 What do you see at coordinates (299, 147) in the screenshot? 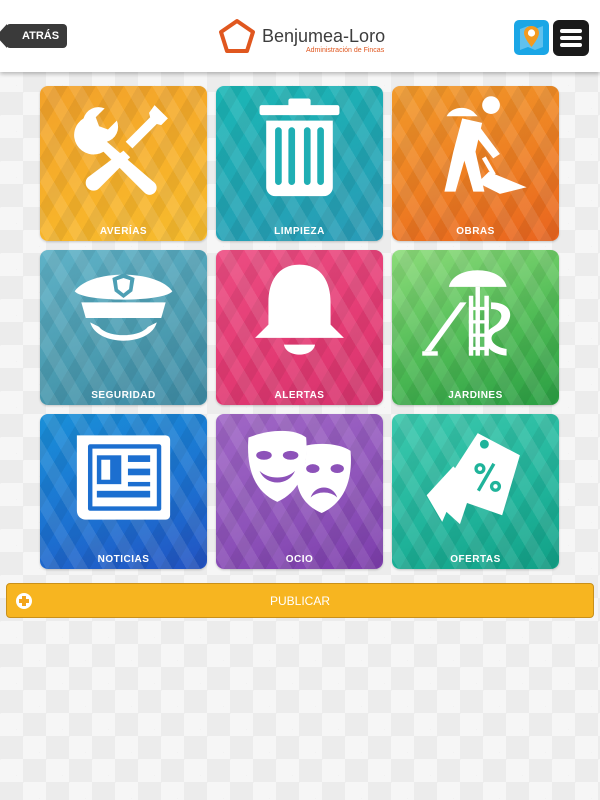
I see `trash-bin-icon` at bounding box center [299, 147].